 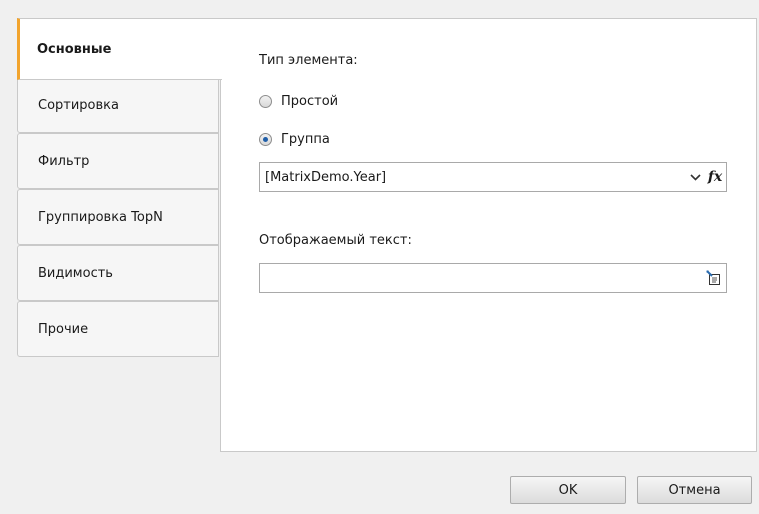 I want to click on tab-other: Прочие, so click(x=118, y=329).